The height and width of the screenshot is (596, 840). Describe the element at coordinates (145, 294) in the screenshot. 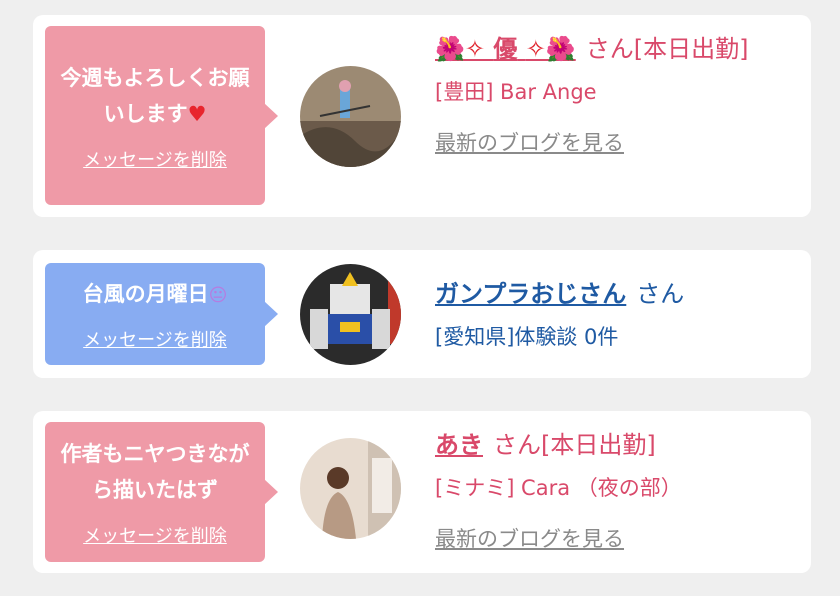

I see `message-body: 台風の月曜日` at that location.